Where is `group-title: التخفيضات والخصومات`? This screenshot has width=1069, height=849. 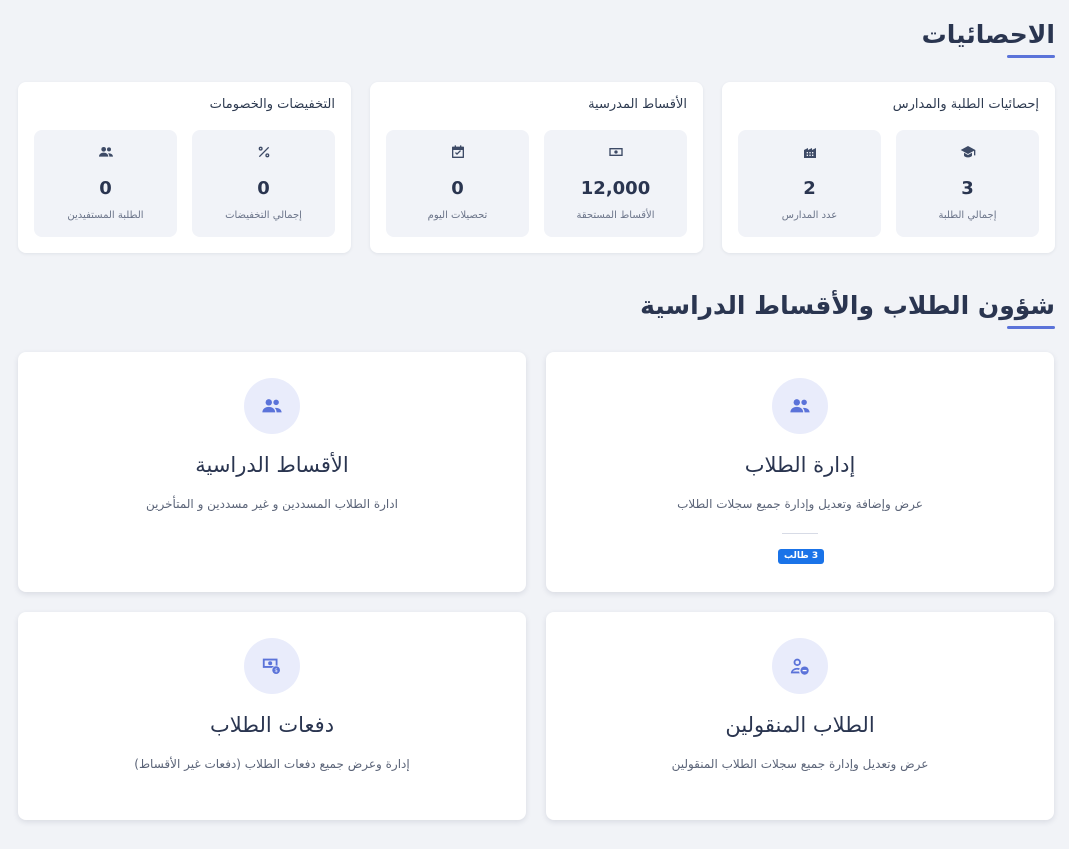
group-title: التخفيضات والخصومات is located at coordinates (272, 104).